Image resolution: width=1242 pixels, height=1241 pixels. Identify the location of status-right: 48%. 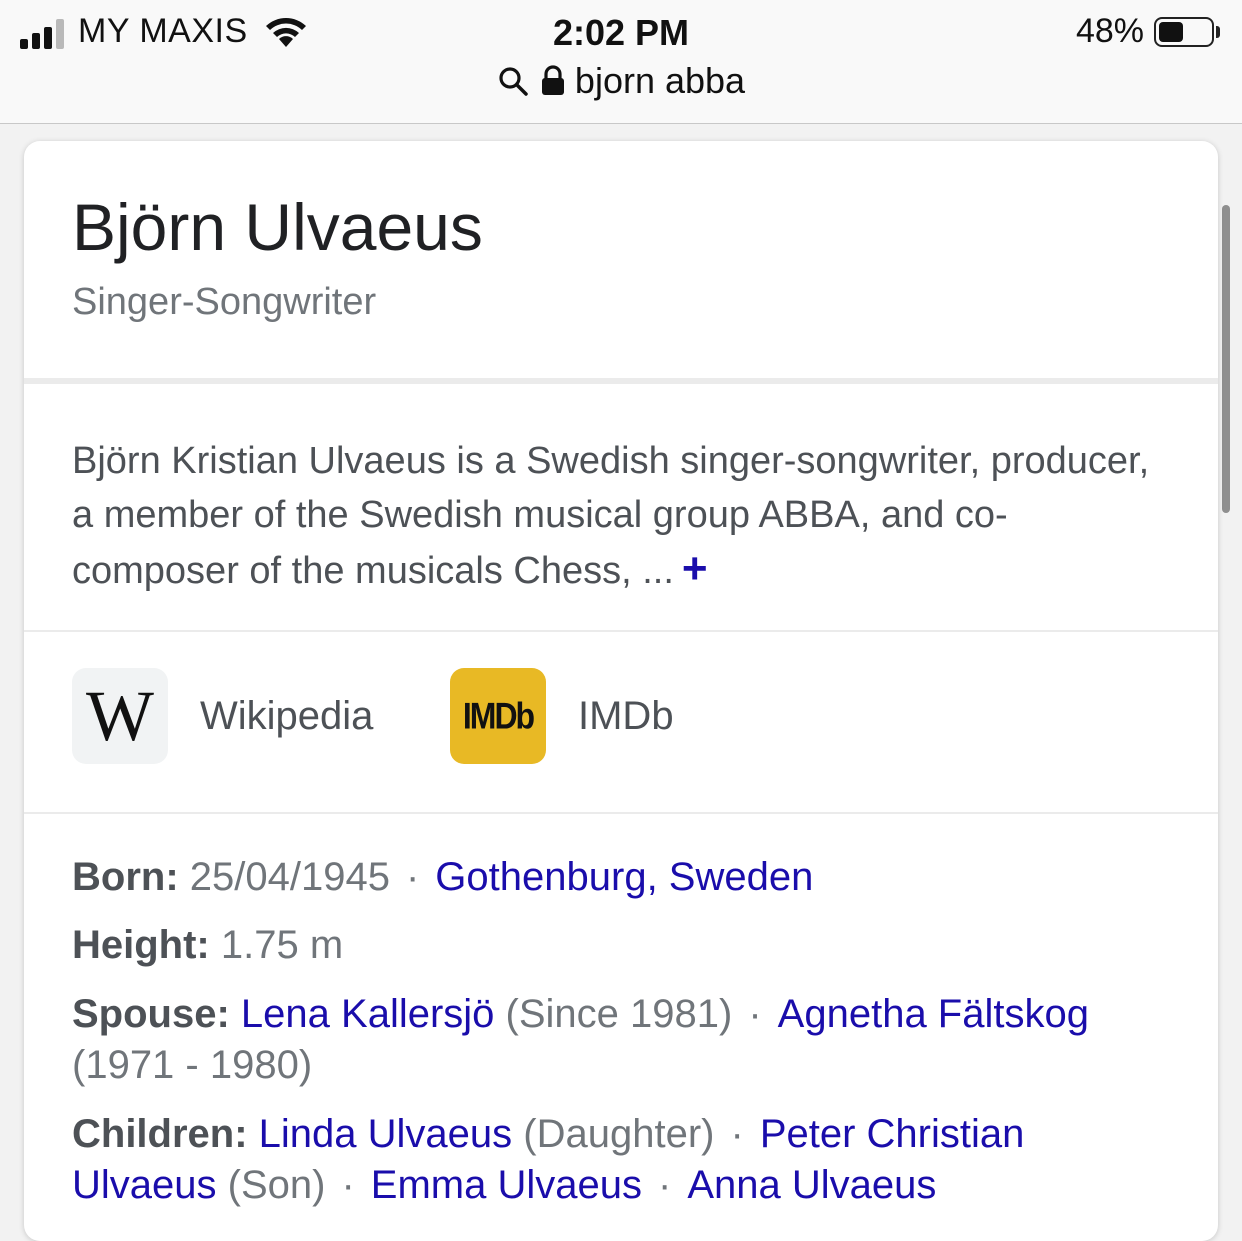
(1148, 31).